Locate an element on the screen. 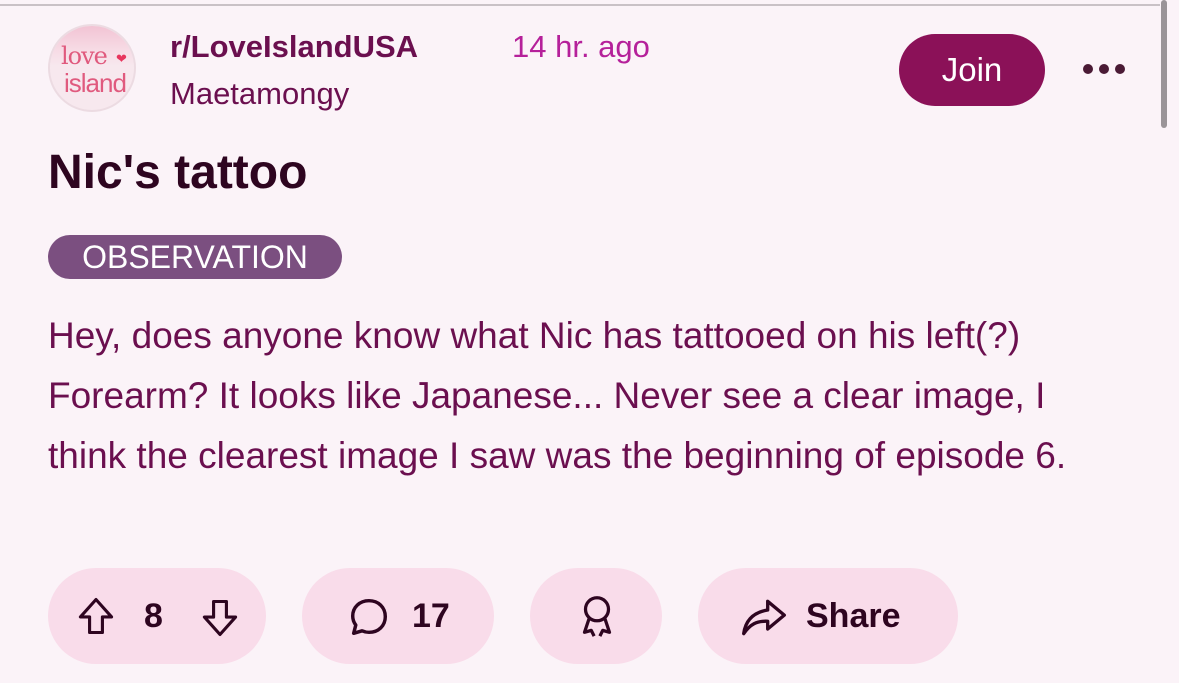 The image size is (1179, 683). post-flair: OBSERVATION is located at coordinates (195, 257).